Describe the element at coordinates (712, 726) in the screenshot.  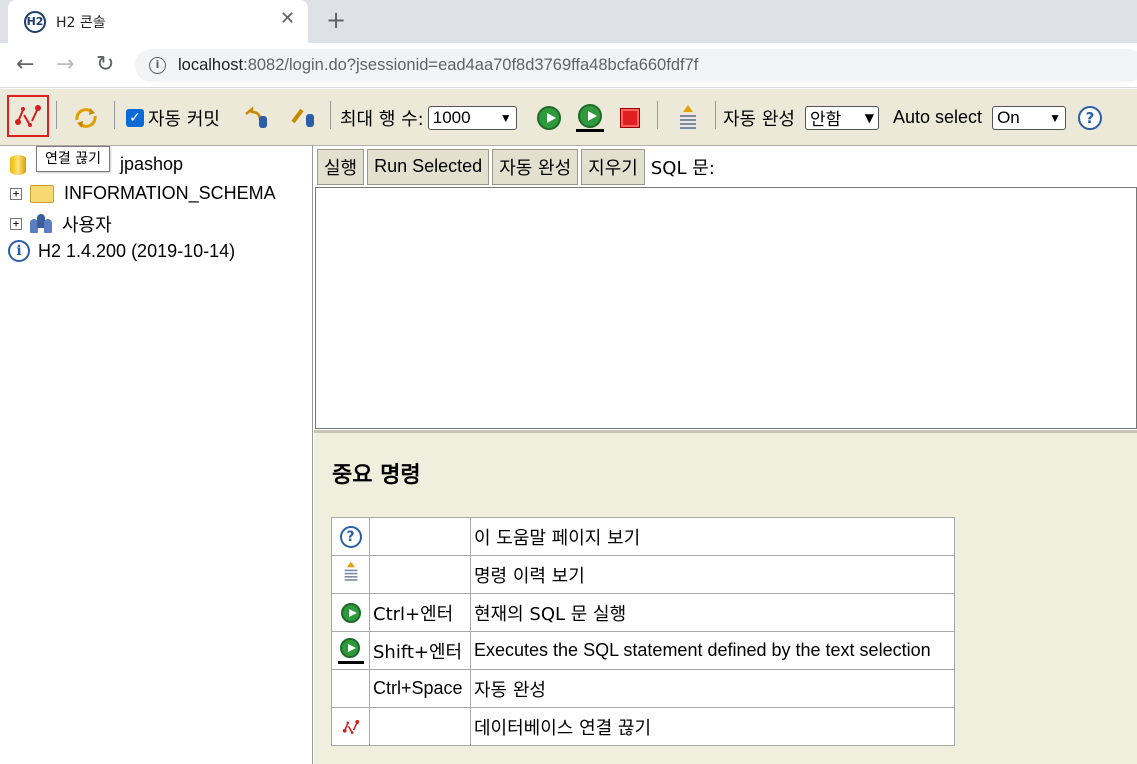
I see `description-cell: 데이터베이스 연결 끊기` at that location.